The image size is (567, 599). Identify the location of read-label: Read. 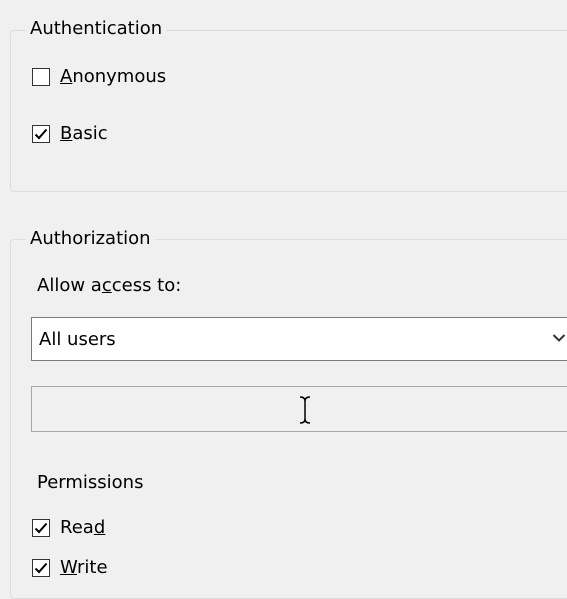
(83, 527).